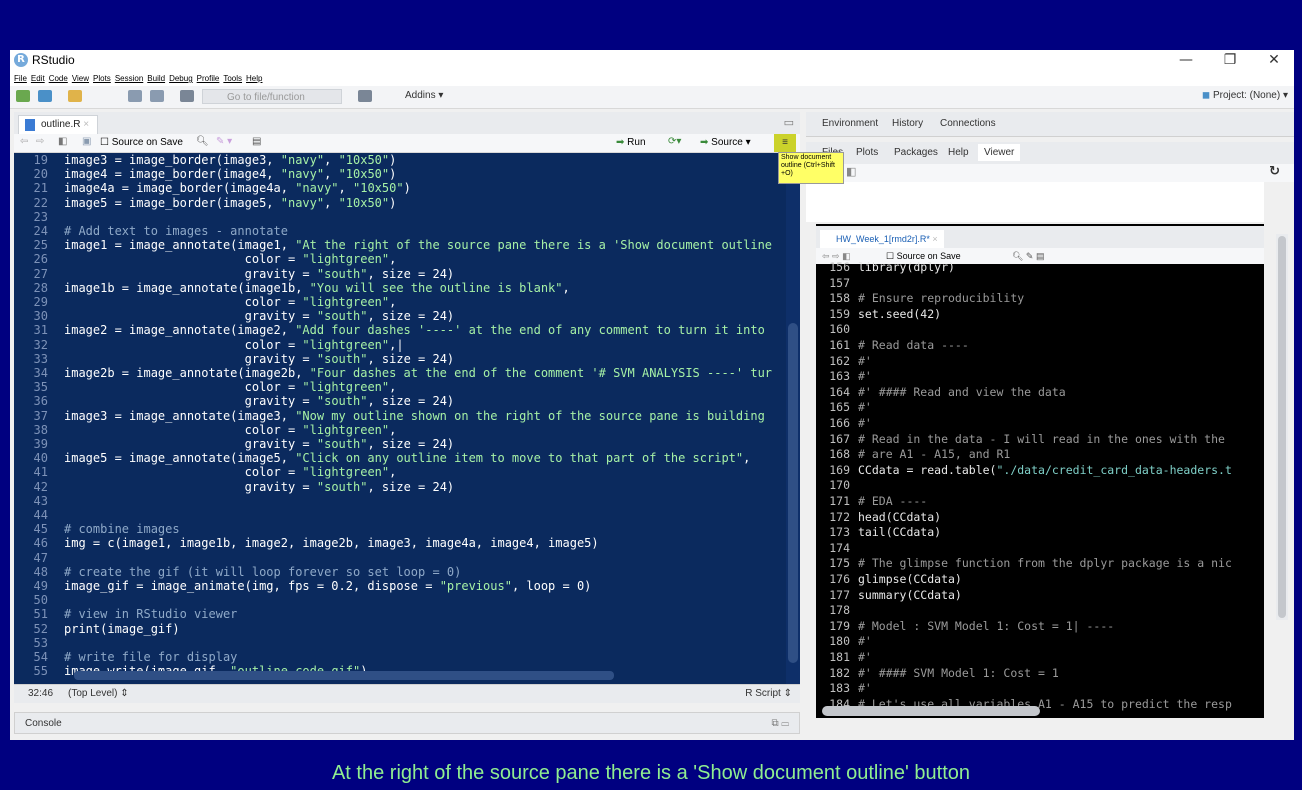 The width and height of the screenshot is (1302, 790). I want to click on menu-item: Edit, so click(38, 79).